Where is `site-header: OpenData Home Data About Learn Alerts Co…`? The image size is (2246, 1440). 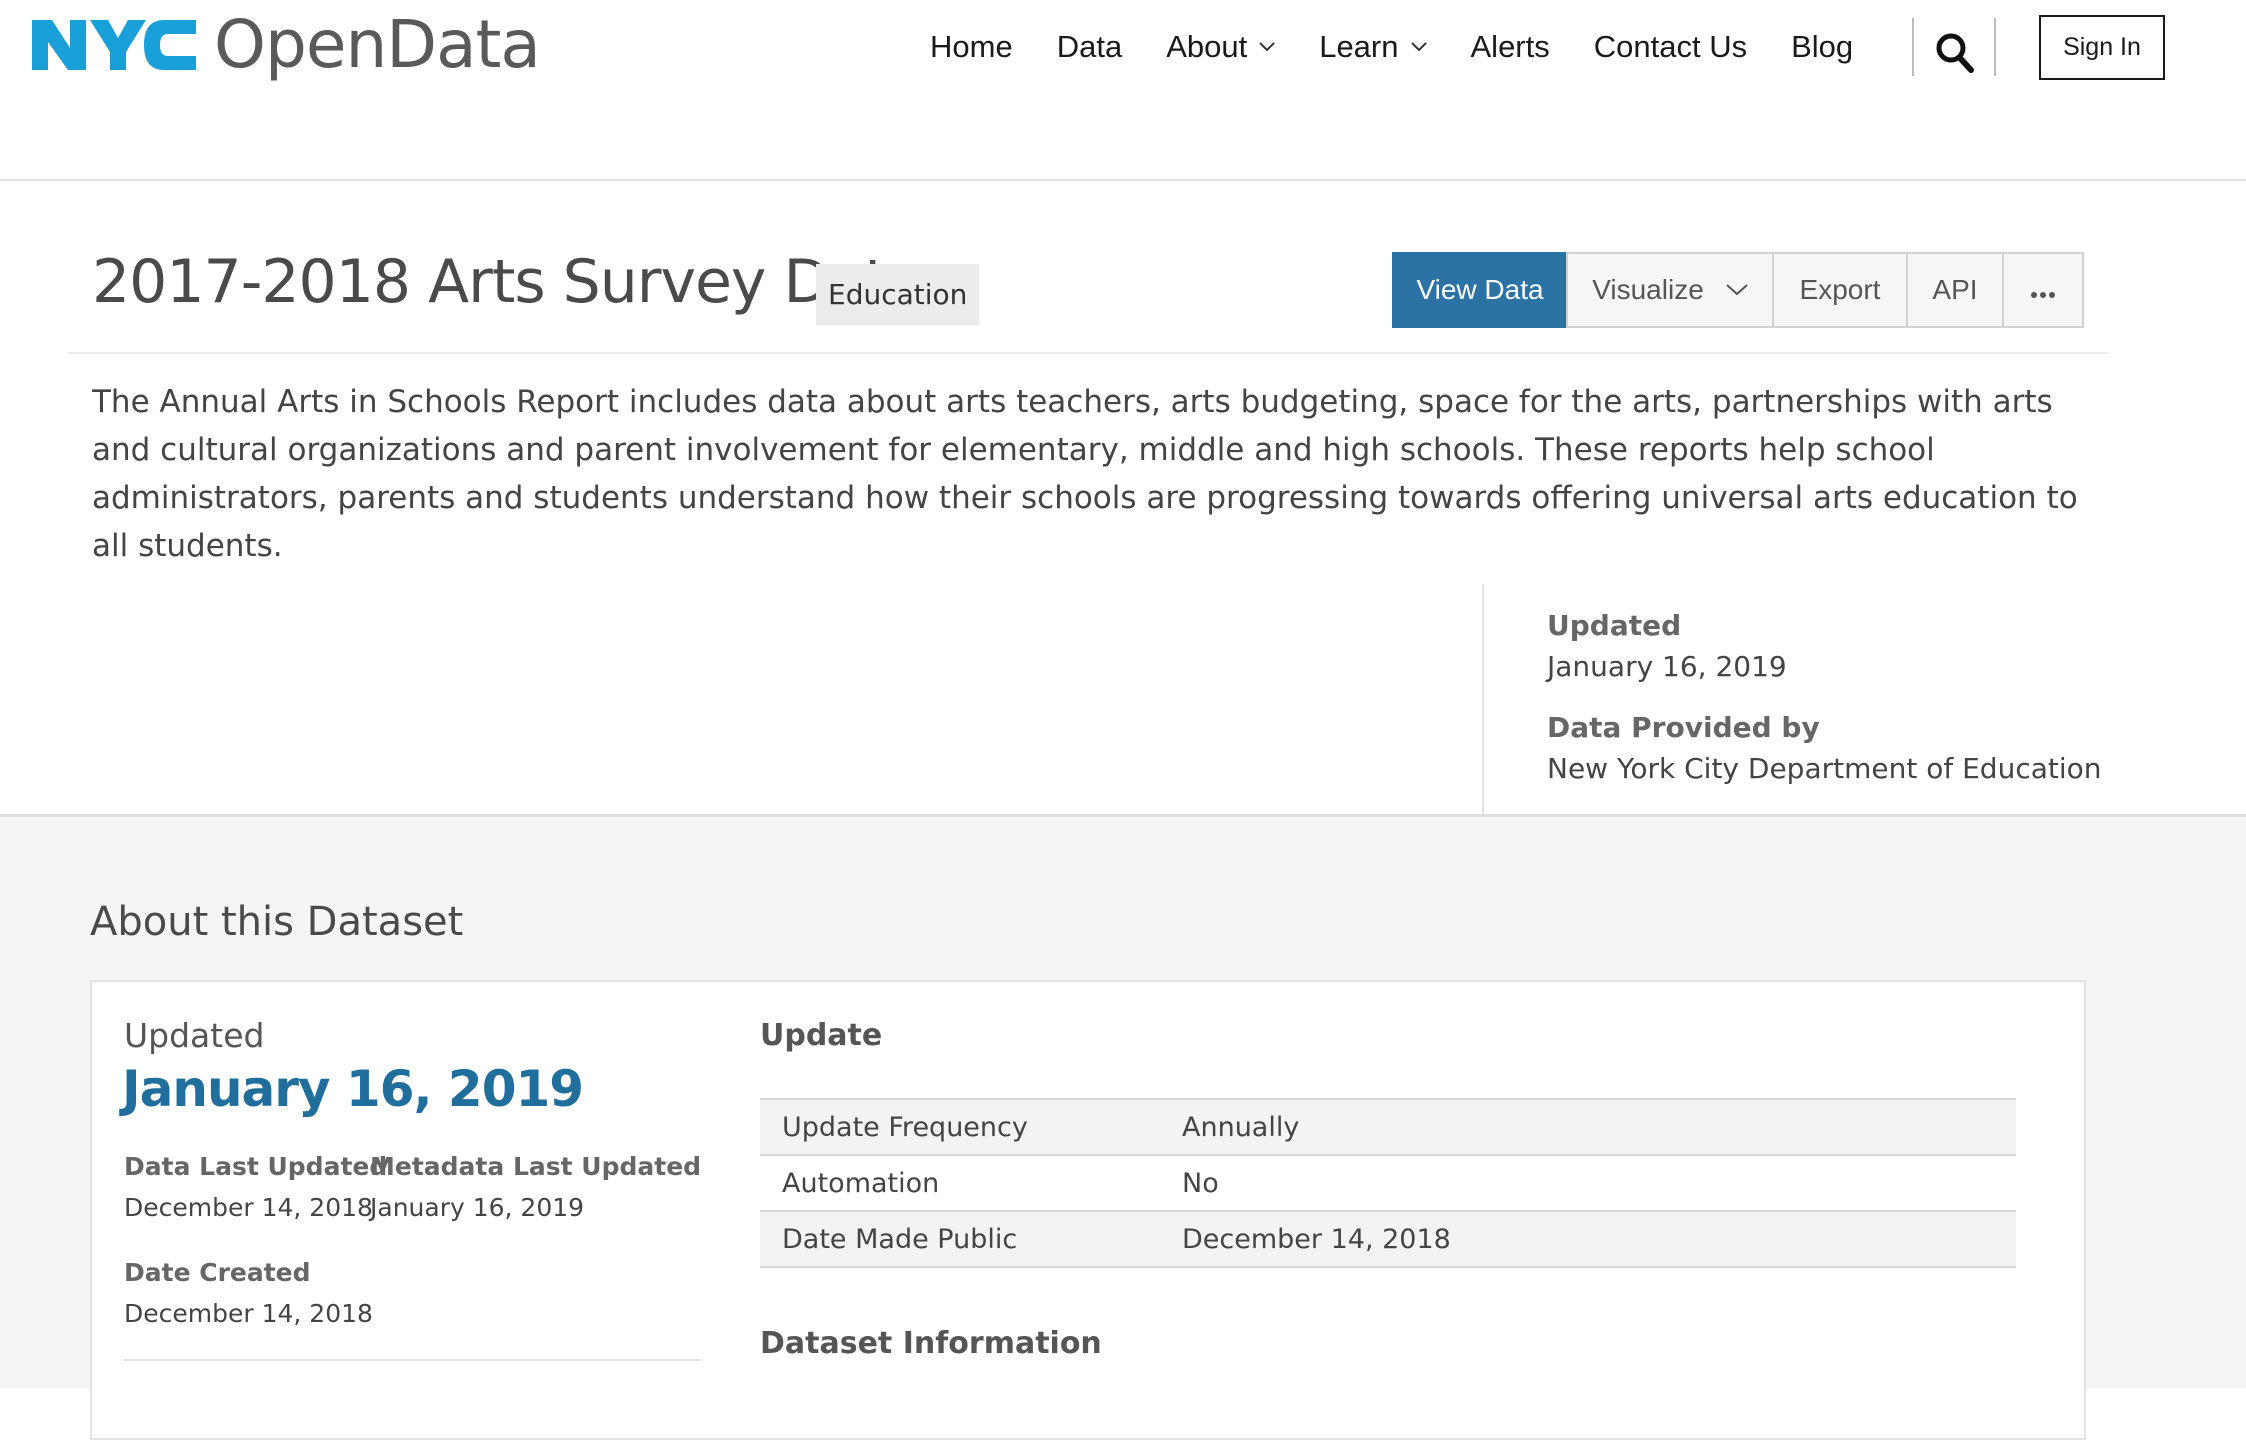 site-header: OpenData Home Data About Learn Alerts Co… is located at coordinates (1123, 90).